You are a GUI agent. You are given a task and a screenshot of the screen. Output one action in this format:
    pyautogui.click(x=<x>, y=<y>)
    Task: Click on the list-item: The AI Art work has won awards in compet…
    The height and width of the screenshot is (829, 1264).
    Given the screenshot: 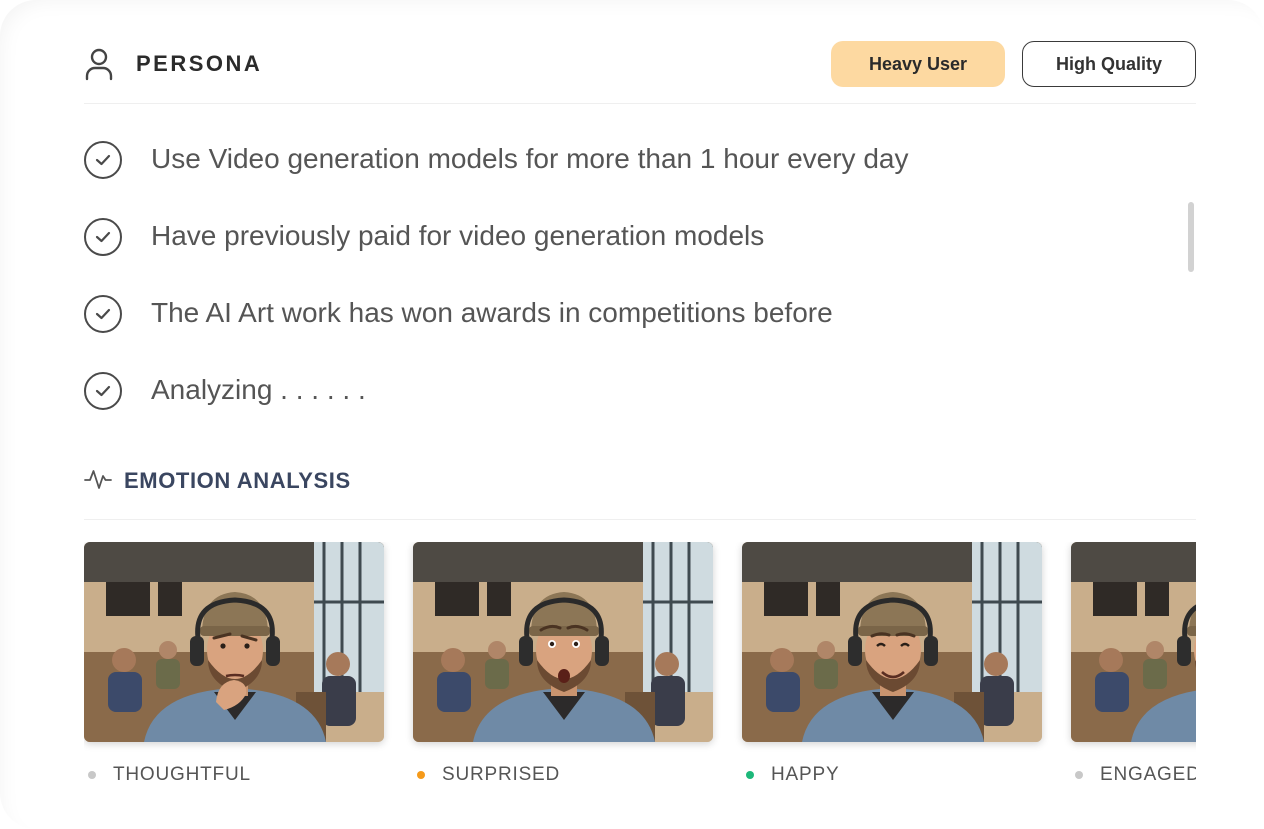 What is the action you would take?
    pyautogui.click(x=634, y=312)
    